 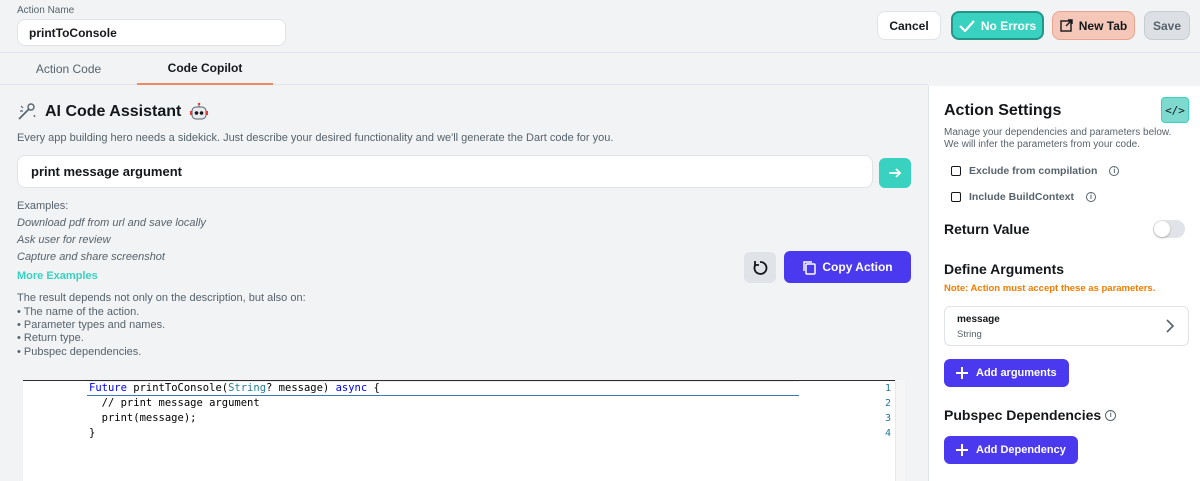 What do you see at coordinates (79, 352) in the screenshot?
I see `note-item: • Pubspec dependencies.` at bounding box center [79, 352].